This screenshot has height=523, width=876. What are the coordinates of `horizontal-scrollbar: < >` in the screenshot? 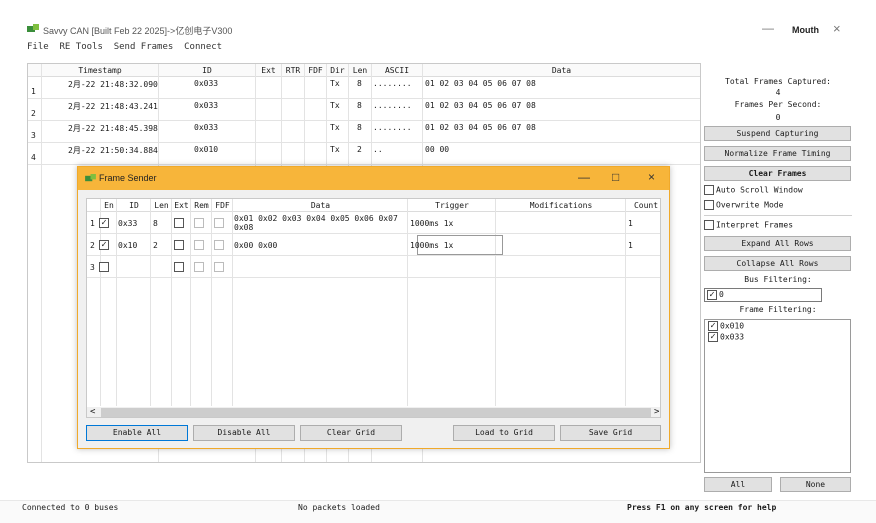 It's located at (373, 412).